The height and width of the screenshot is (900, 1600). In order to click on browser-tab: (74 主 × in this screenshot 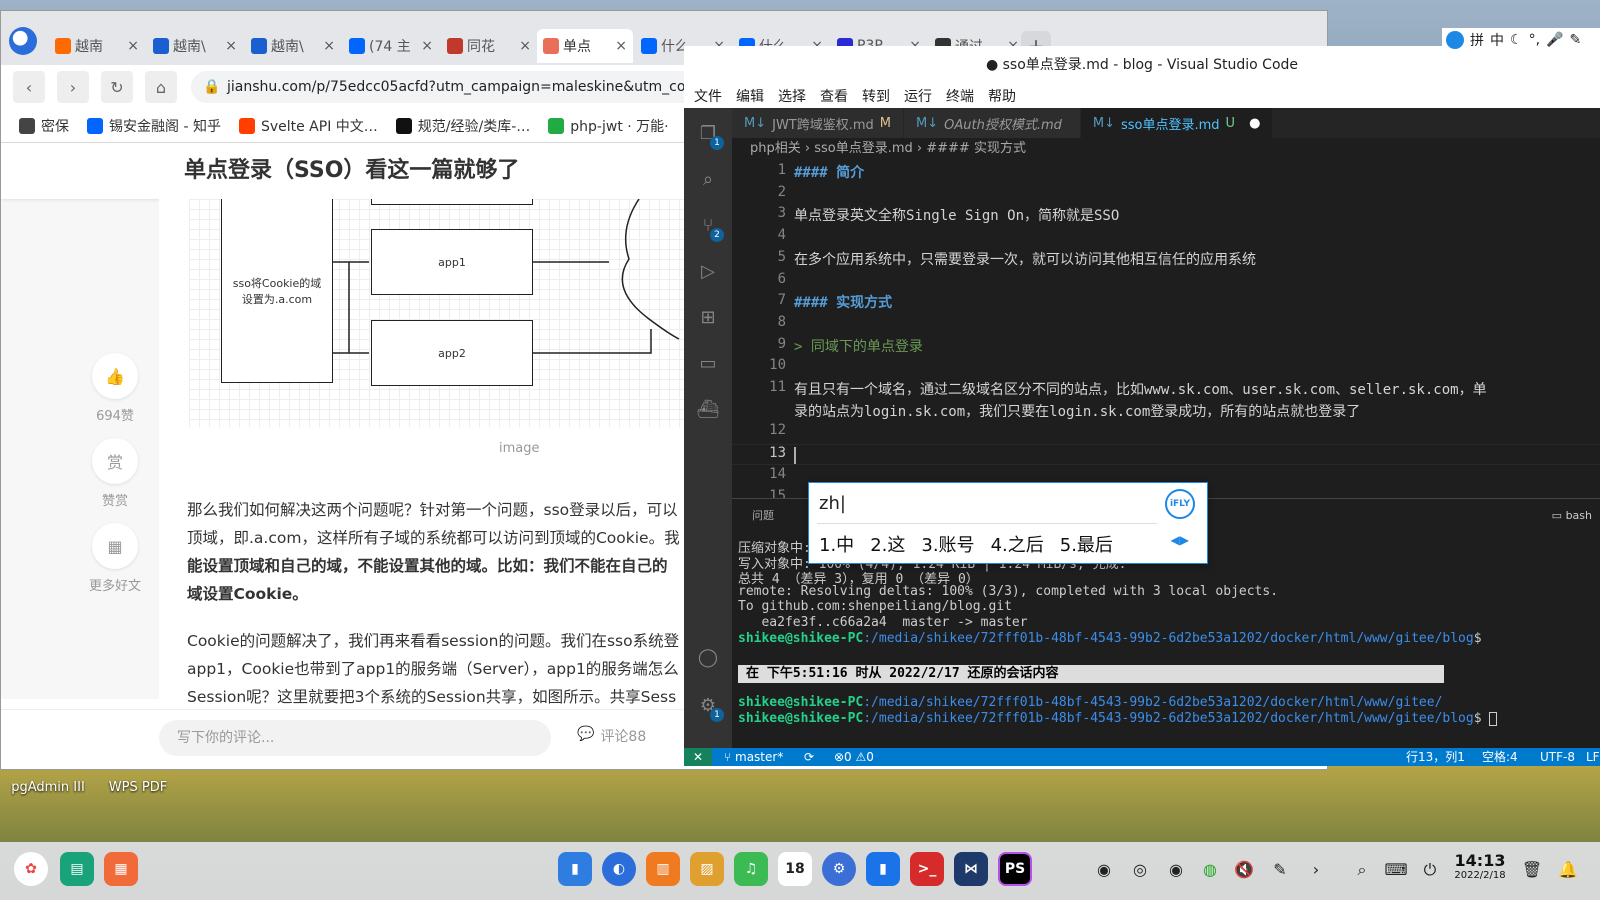, I will do `click(391, 46)`.